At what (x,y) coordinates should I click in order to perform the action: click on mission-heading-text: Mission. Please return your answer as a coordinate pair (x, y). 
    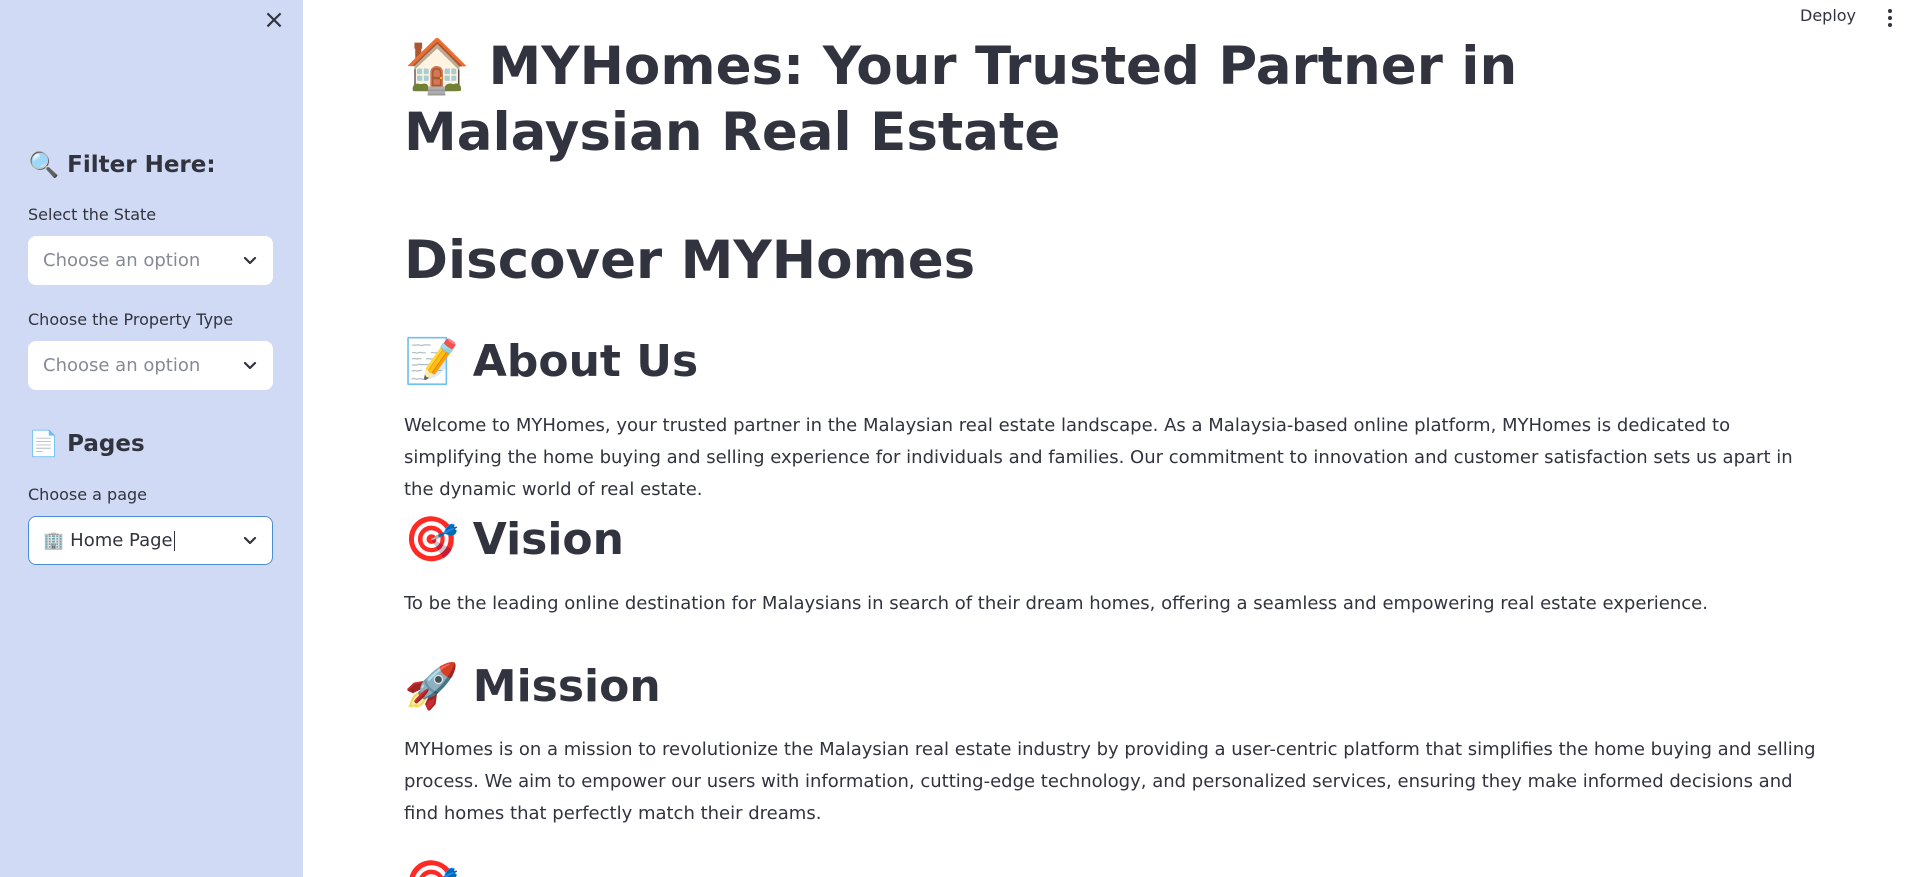
    Looking at the image, I should click on (566, 686).